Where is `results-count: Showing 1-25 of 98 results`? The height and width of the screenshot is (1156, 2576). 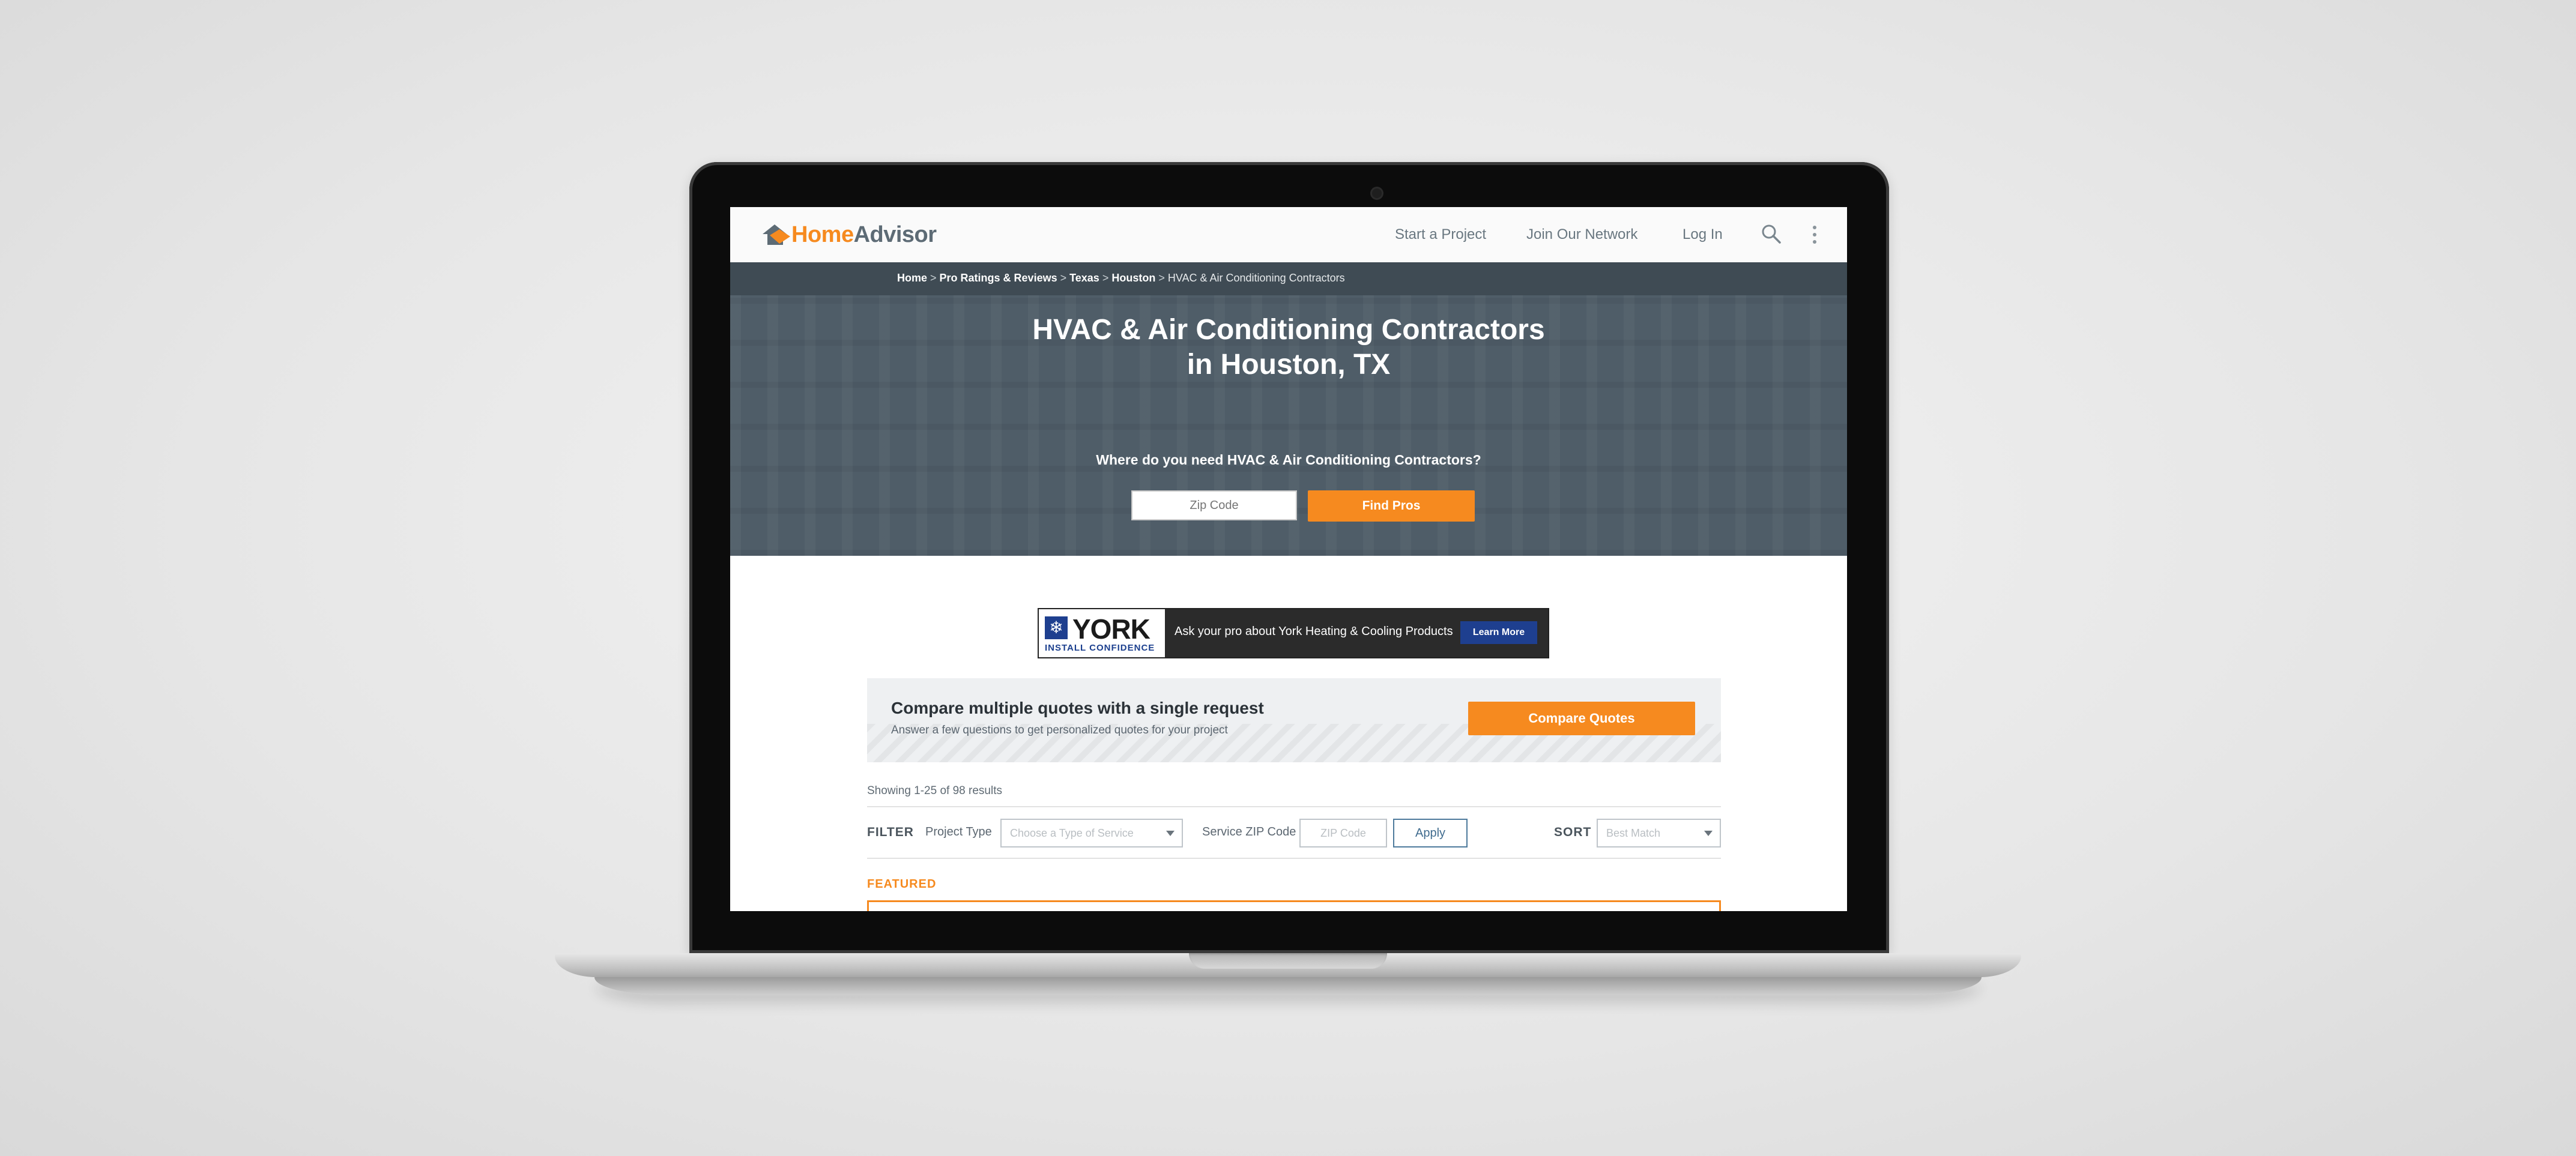 results-count: Showing 1-25 of 98 results is located at coordinates (934, 791).